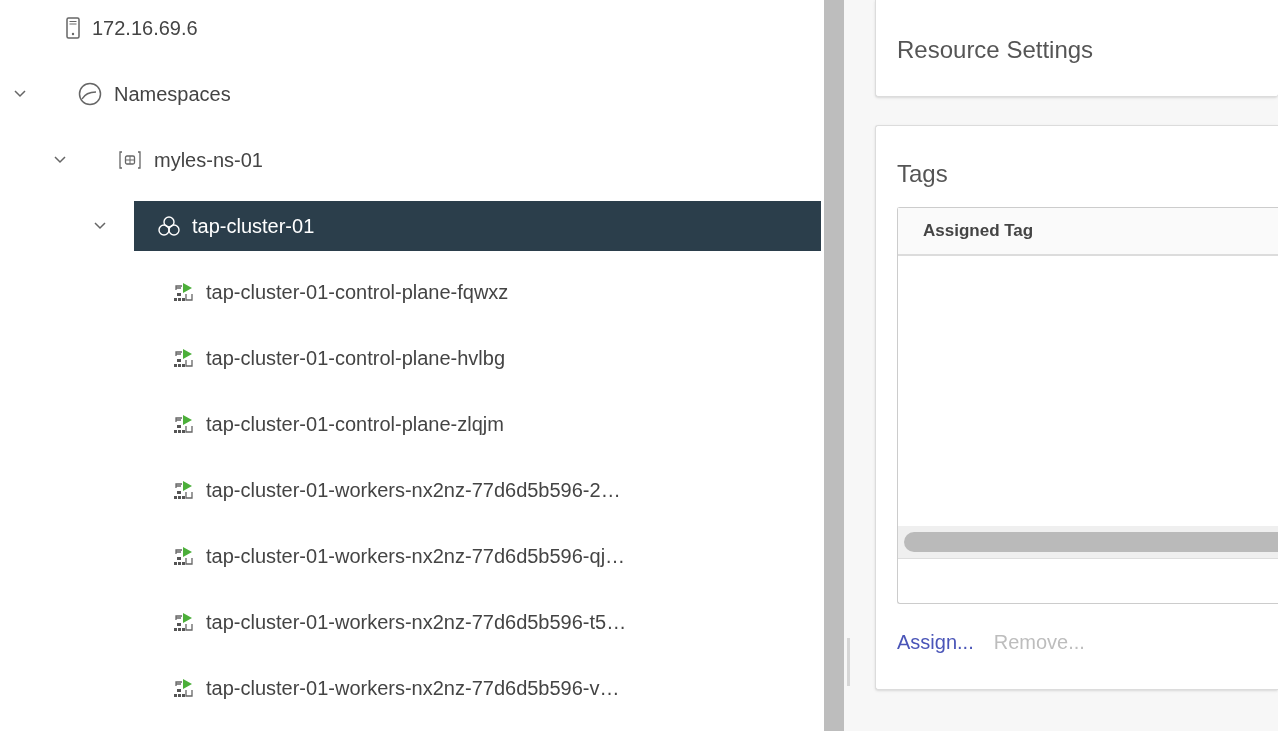  Describe the element at coordinates (142, 94) in the screenshot. I see `tree-node: Namespaces` at that location.